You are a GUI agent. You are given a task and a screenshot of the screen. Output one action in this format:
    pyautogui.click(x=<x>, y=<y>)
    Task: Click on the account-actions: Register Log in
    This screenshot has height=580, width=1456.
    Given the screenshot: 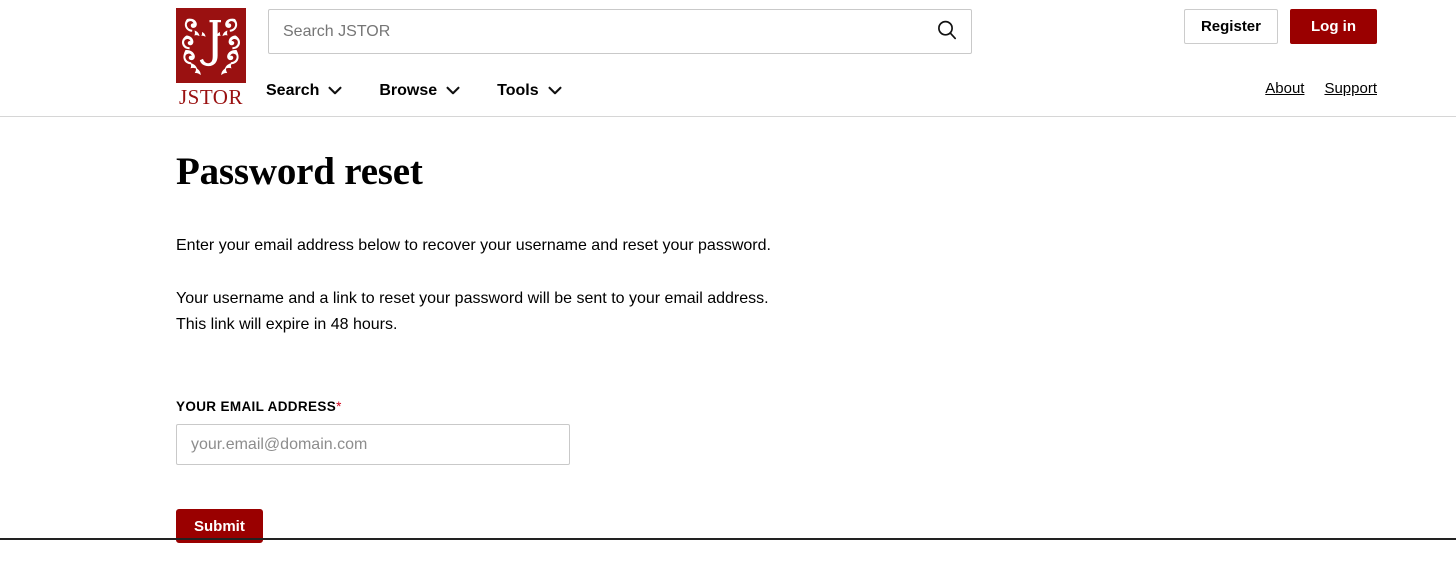 What is the action you would take?
    pyautogui.click(x=1280, y=26)
    